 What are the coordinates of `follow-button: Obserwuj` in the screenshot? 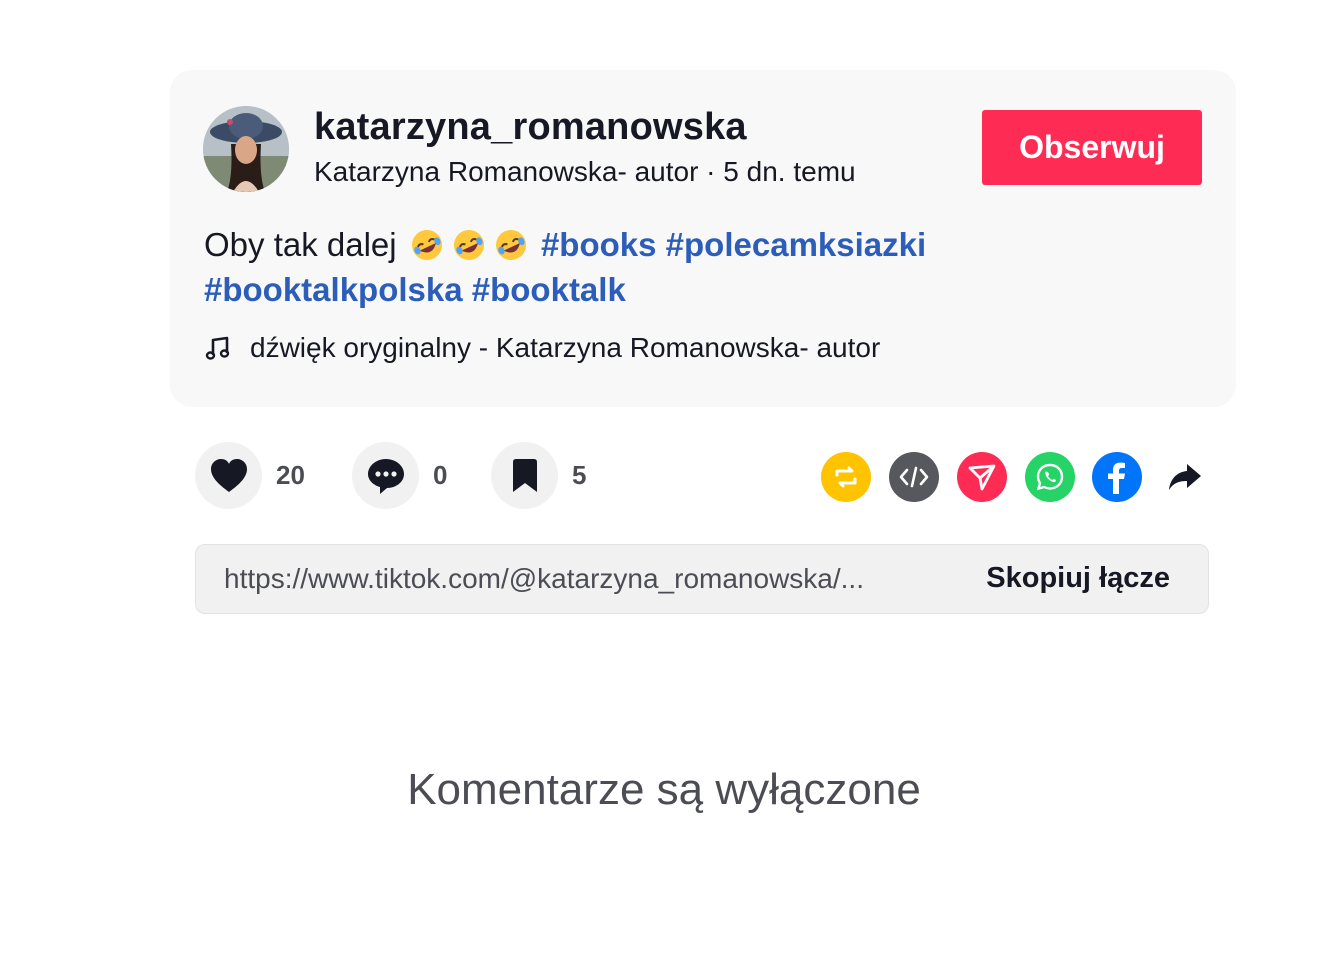 It's located at (1092, 147).